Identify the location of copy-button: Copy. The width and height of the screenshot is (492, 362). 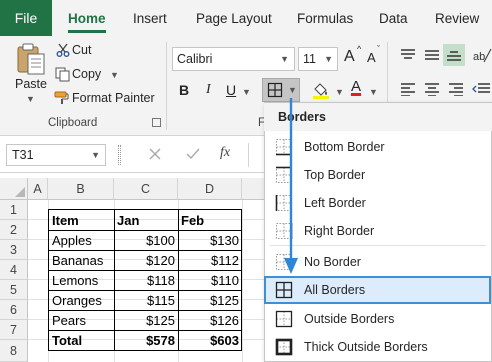
(86, 74).